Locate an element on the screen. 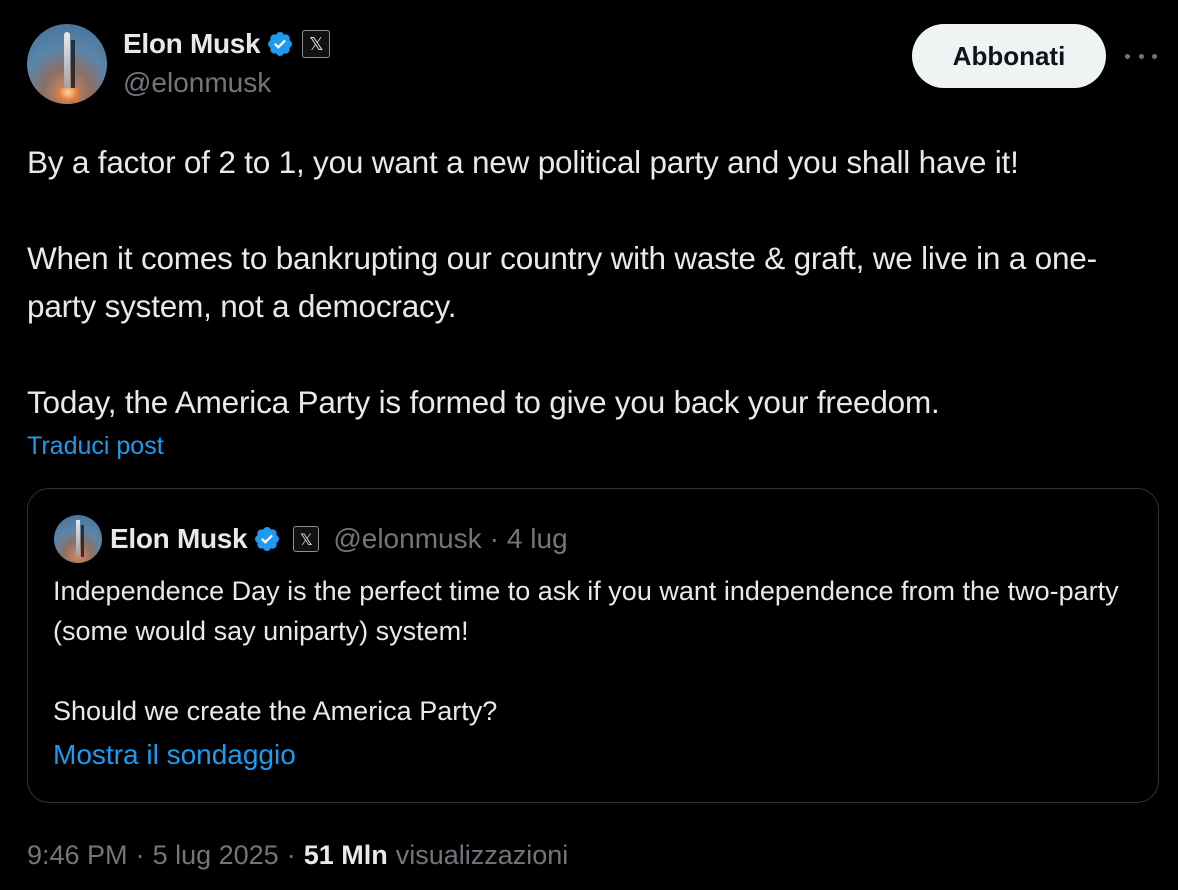 The width and height of the screenshot is (1178, 890). translate-post-link: Traduci post is located at coordinates (95, 446).